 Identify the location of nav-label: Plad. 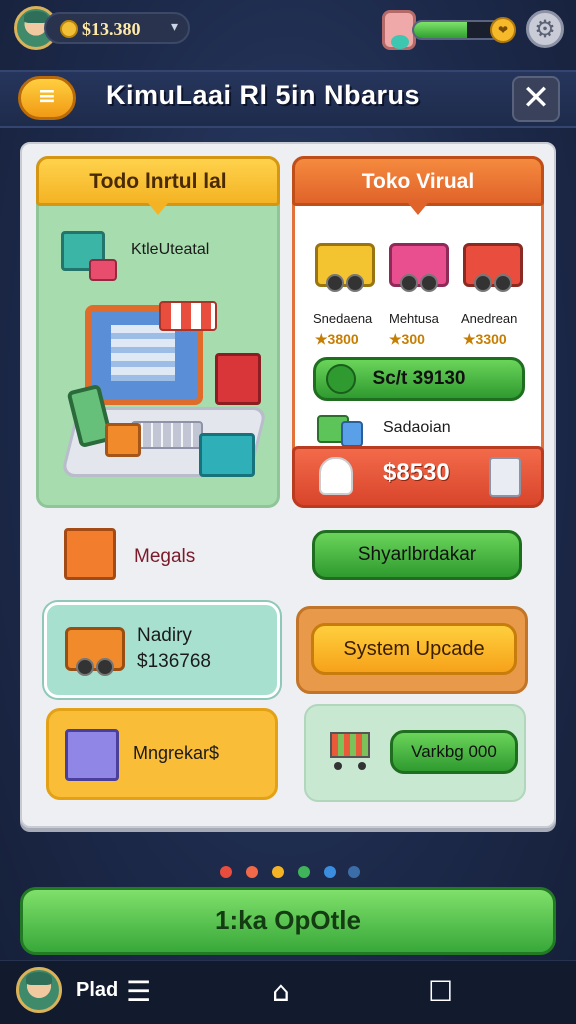
(97, 990).